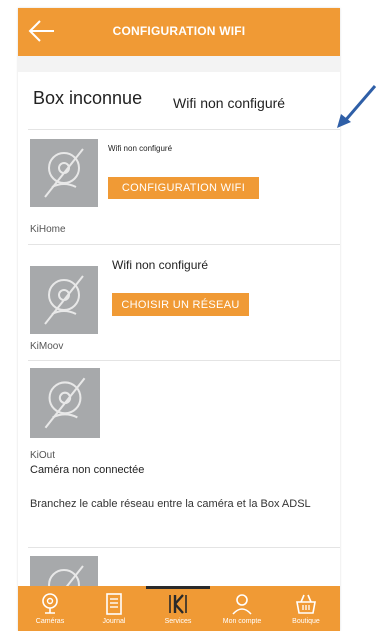  What do you see at coordinates (88, 98) in the screenshot?
I see `box-title: Box inconnue` at bounding box center [88, 98].